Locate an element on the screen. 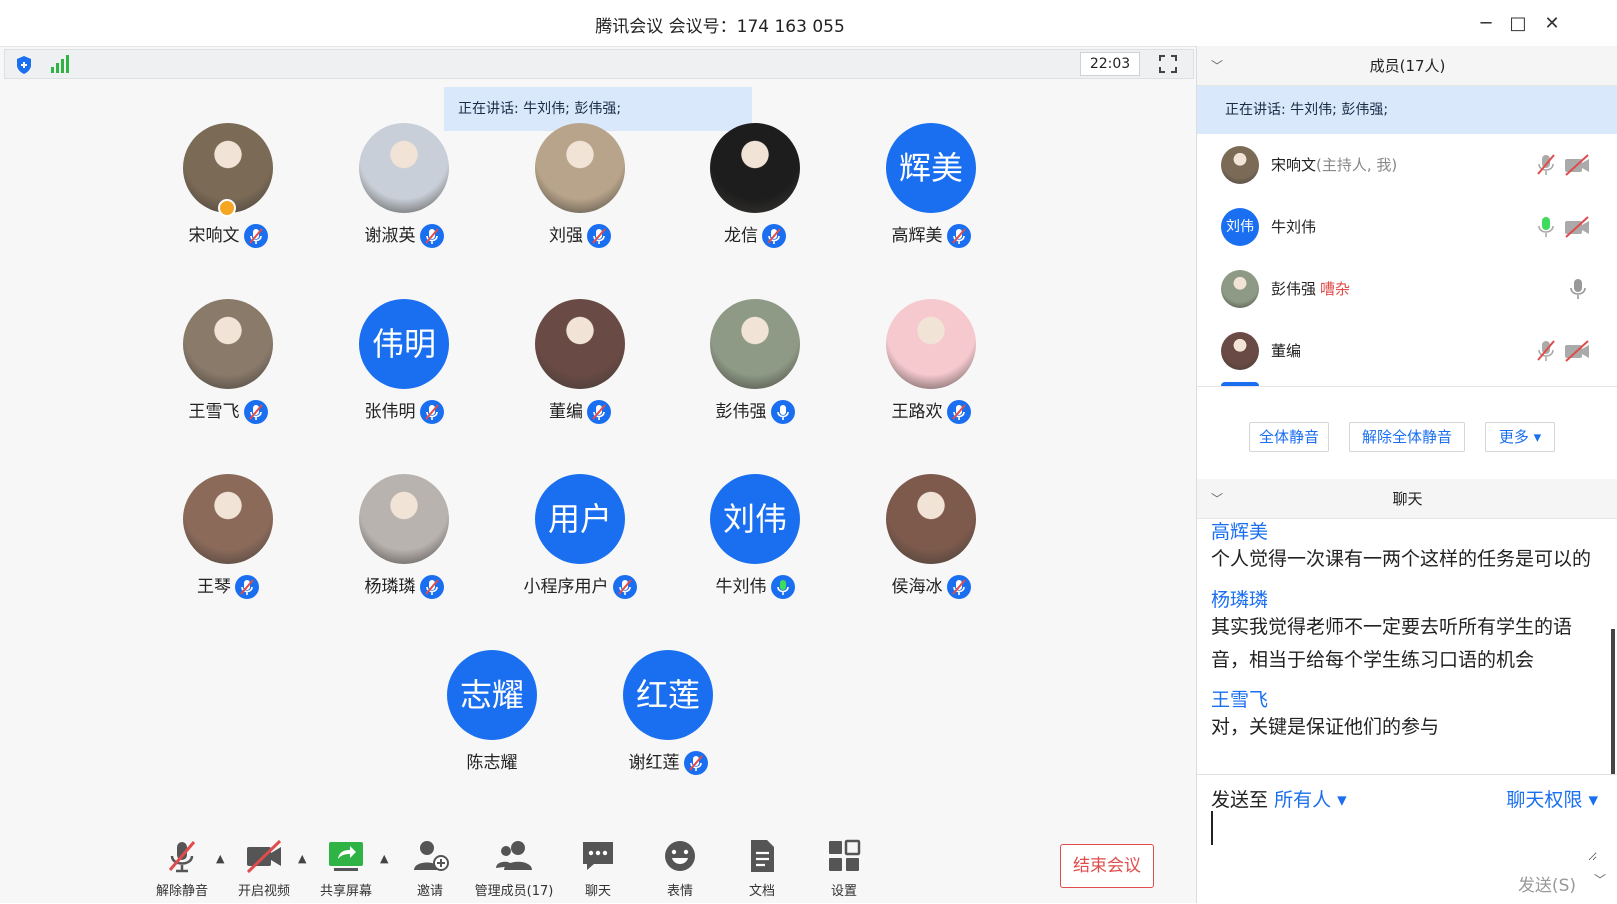 Image resolution: width=1617 pixels, height=904 pixels. chat-button: 聊天 is located at coordinates (598, 865).